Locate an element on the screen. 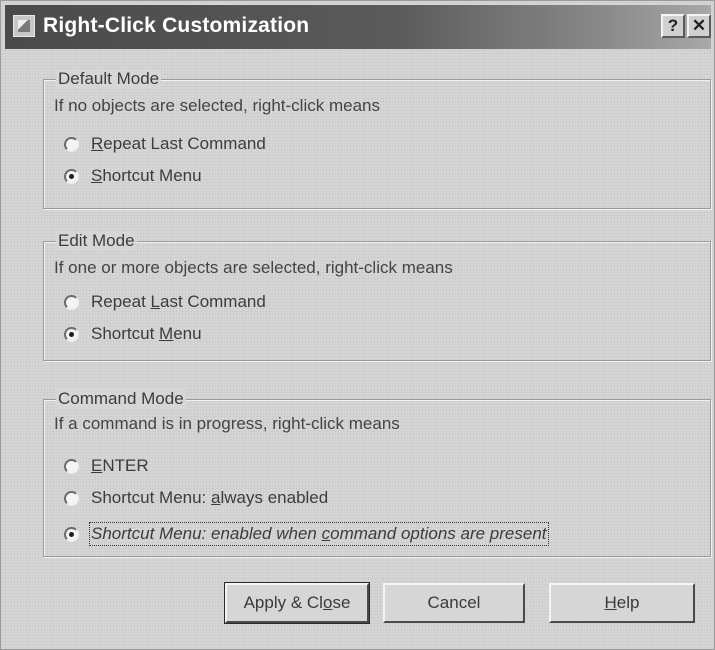  edit-mode-legend: Edit Mode is located at coordinates (96, 241).